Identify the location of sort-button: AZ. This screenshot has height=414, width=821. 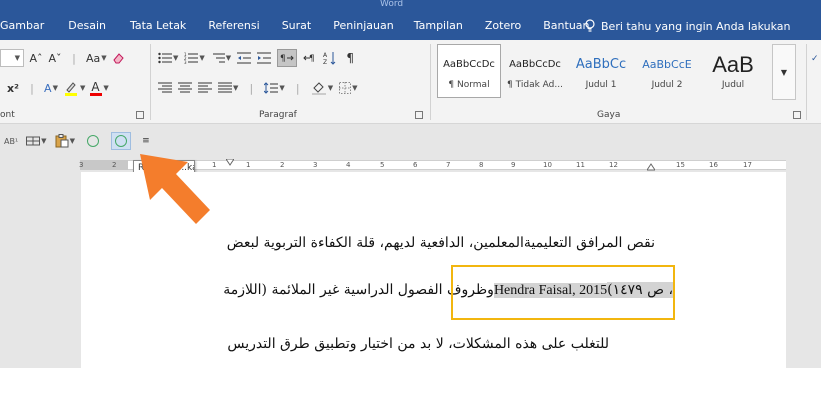
(330, 58).